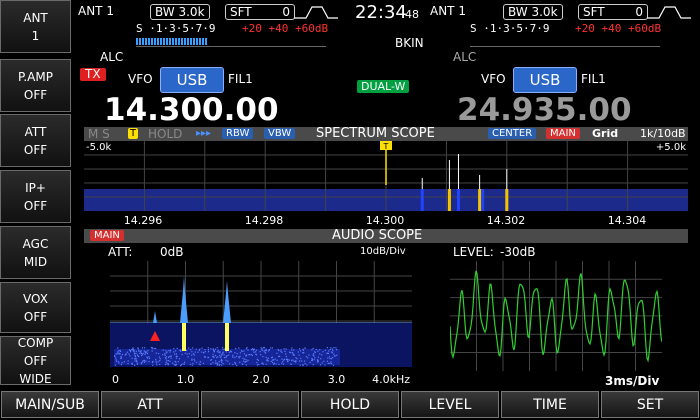 The image size is (700, 420). I want to click on spectrum-freq-label: 14.300, so click(385, 220).